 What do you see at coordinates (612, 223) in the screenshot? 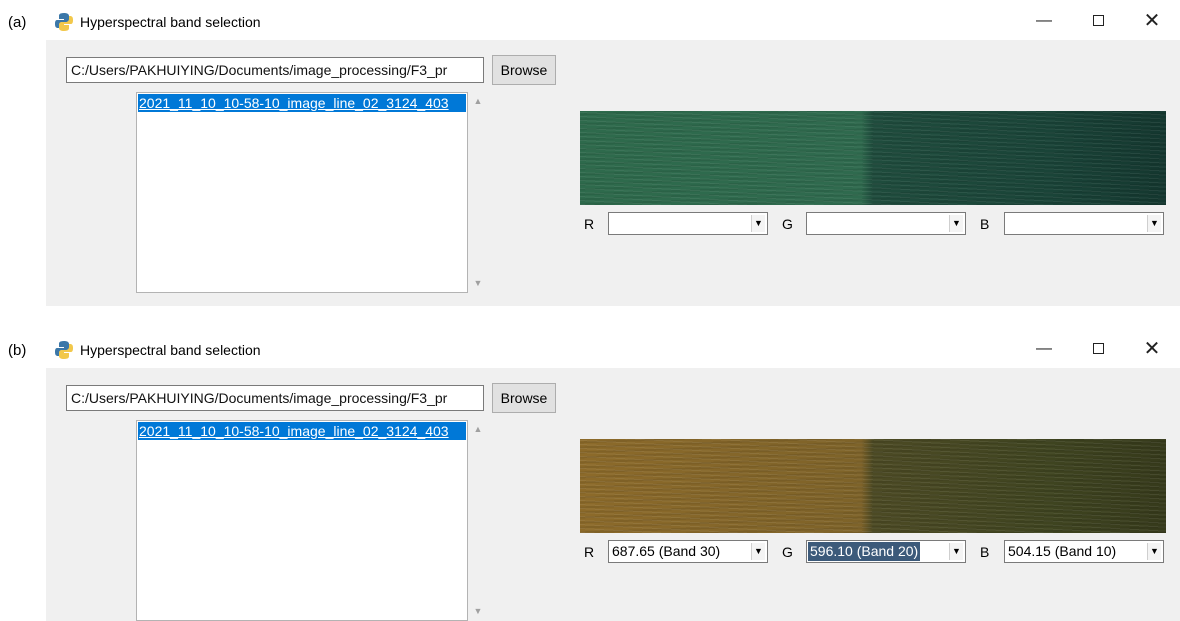
I see `r-band-value` at bounding box center [612, 223].